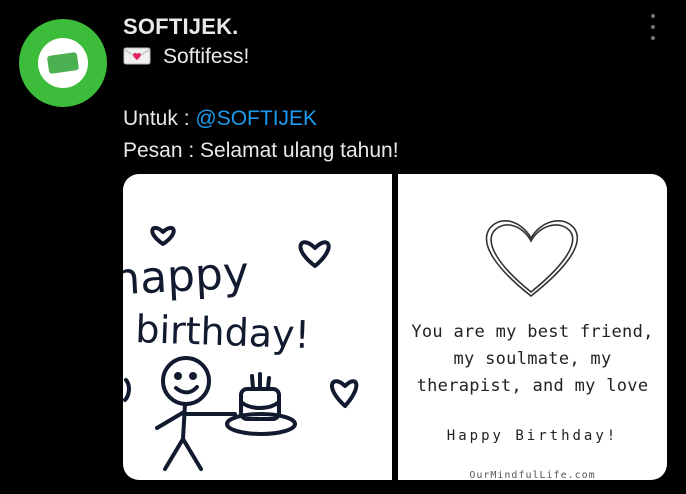 This screenshot has width=686, height=494. What do you see at coordinates (532, 436) in the screenshot?
I see `card-line-4: Happy Birthday!` at bounding box center [532, 436].